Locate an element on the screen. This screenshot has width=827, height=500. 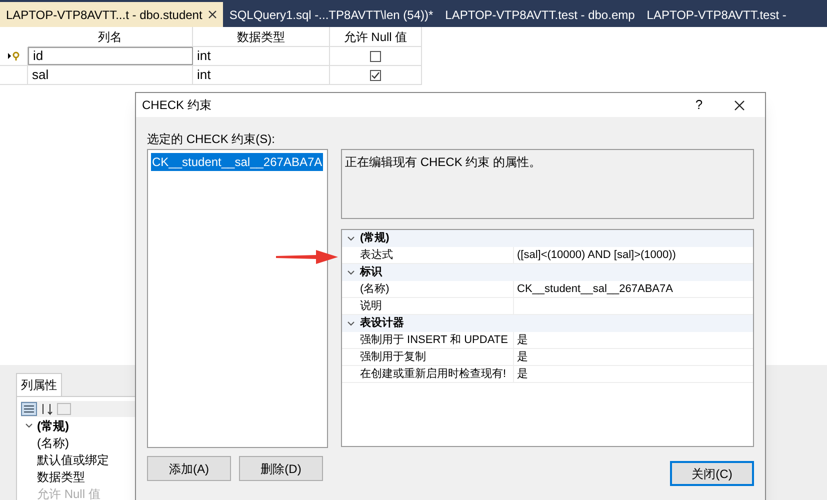
column-header: 列名 is located at coordinates (110, 37).